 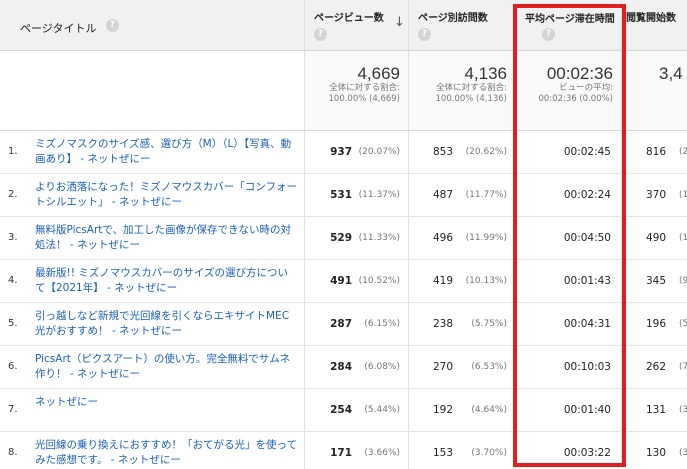 I want to click on sort-descending-icon: ↓, so click(x=399, y=22).